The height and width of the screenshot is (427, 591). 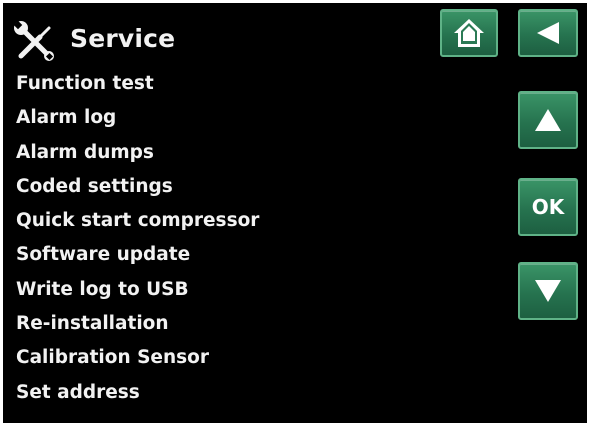 What do you see at coordinates (35, 42) in the screenshot?
I see `tools-icon` at bounding box center [35, 42].